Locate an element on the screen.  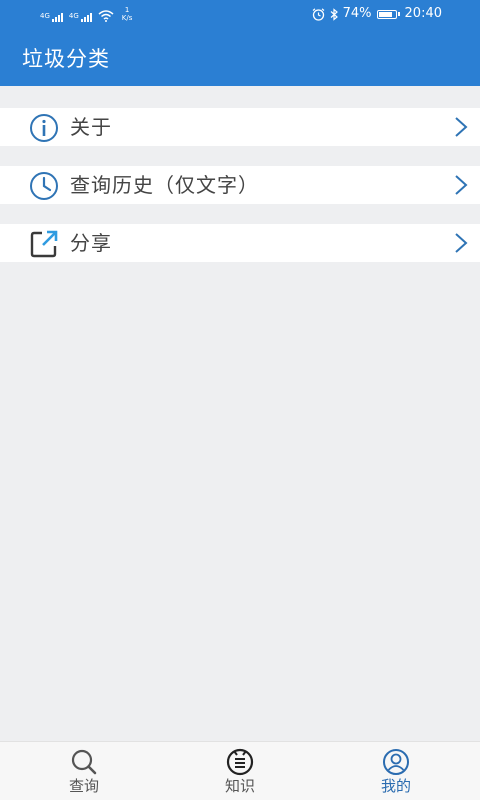
clock-icon is located at coordinates (44, 186).